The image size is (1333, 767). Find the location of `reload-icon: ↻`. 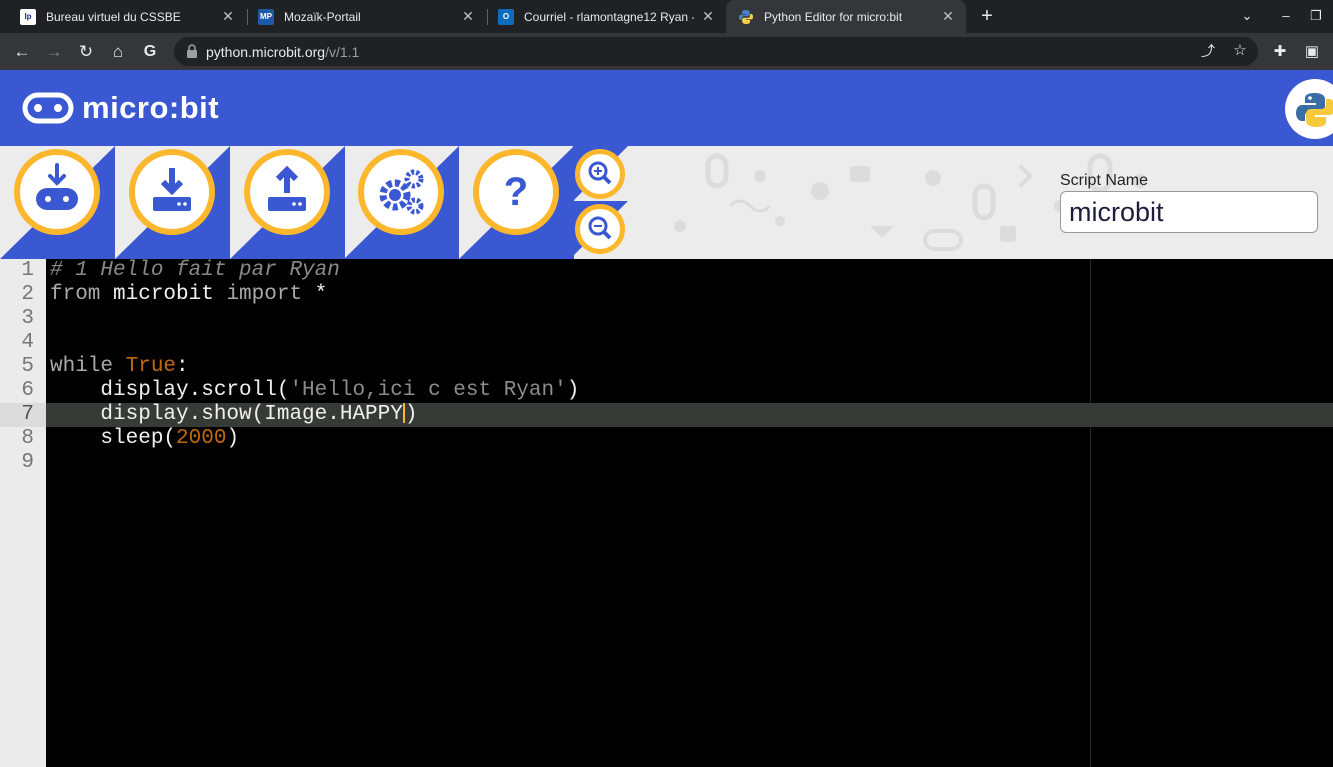

reload-icon: ↻ is located at coordinates (86, 52).